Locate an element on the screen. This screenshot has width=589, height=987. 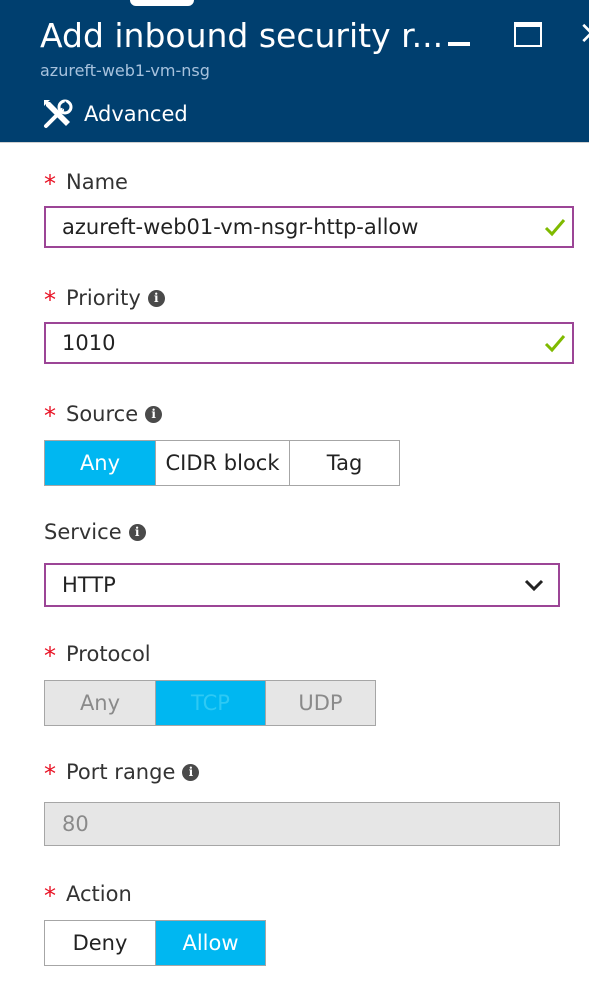
protocol-option-udp: UDP is located at coordinates (320, 703).